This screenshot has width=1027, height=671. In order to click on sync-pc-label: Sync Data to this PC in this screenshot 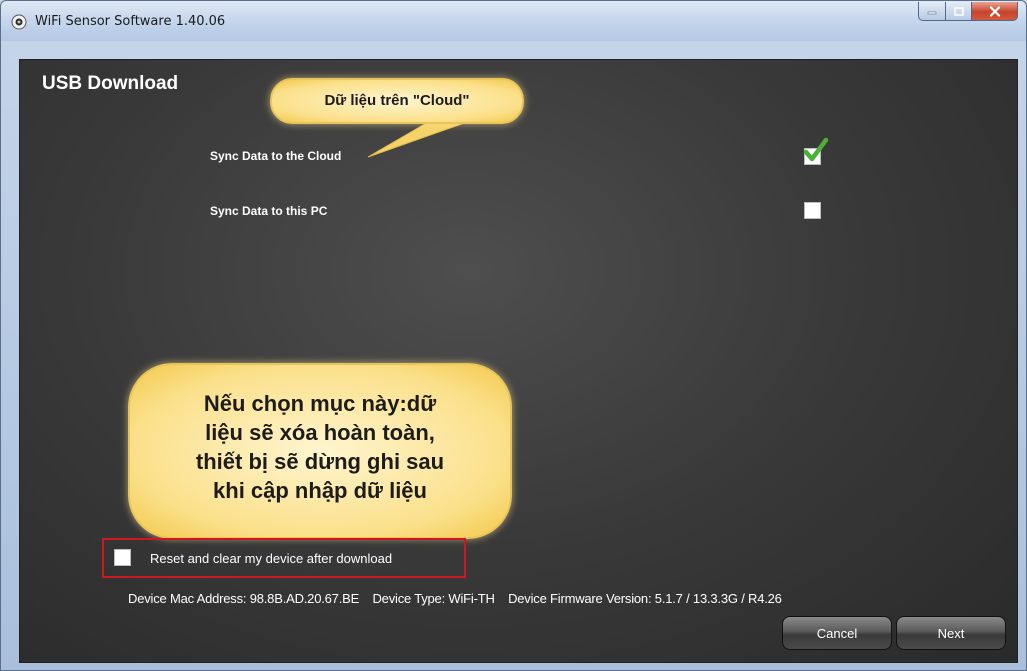, I will do `click(269, 211)`.